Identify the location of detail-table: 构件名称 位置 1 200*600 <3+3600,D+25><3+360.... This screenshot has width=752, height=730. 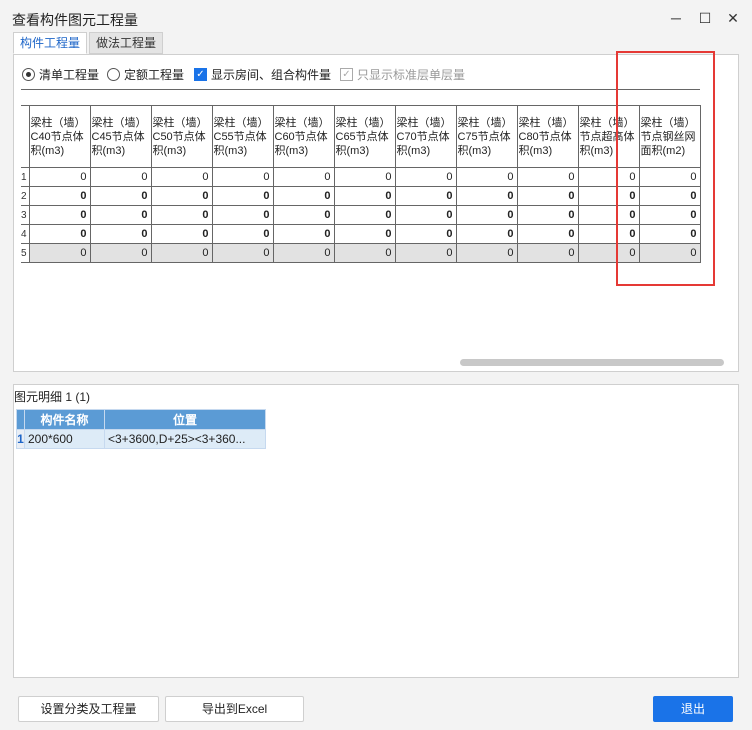
(141, 429).